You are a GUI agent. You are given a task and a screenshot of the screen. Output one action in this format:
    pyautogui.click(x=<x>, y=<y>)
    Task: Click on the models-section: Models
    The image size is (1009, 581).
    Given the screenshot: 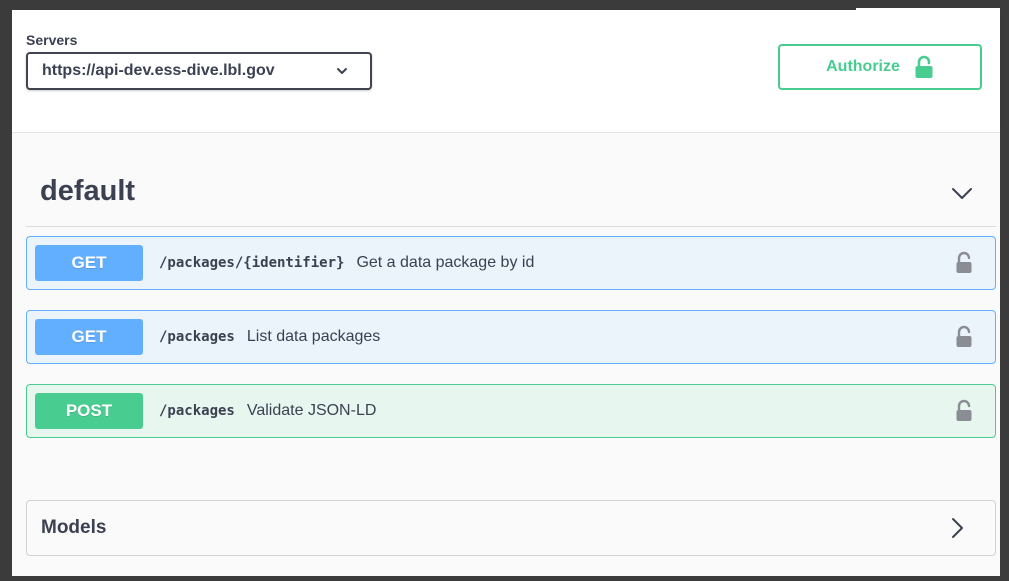 What is the action you would take?
    pyautogui.click(x=511, y=528)
    